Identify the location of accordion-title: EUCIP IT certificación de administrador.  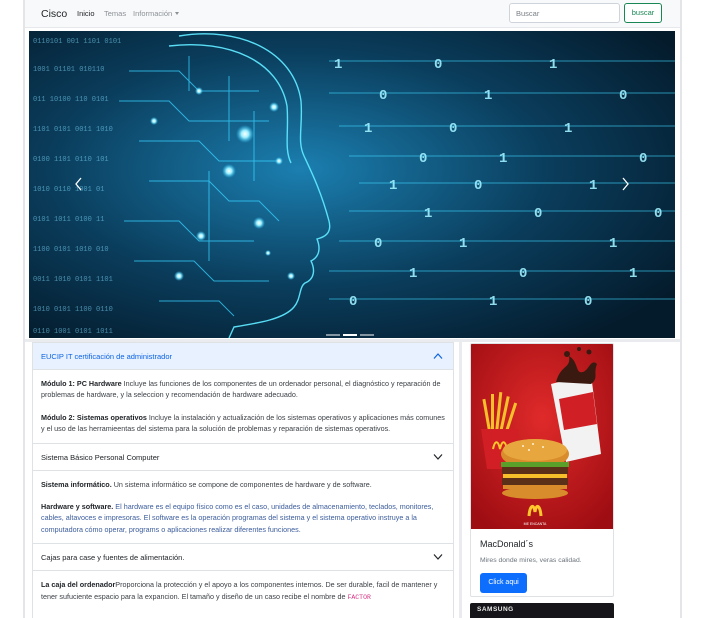
(107, 356).